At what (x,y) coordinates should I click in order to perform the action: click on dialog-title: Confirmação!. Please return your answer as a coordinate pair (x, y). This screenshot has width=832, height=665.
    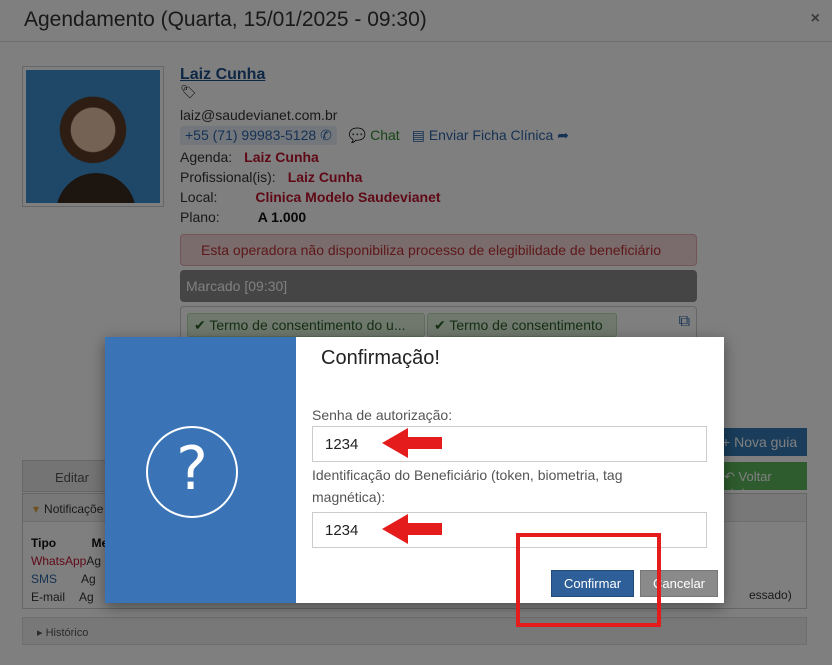
    Looking at the image, I should click on (380, 358).